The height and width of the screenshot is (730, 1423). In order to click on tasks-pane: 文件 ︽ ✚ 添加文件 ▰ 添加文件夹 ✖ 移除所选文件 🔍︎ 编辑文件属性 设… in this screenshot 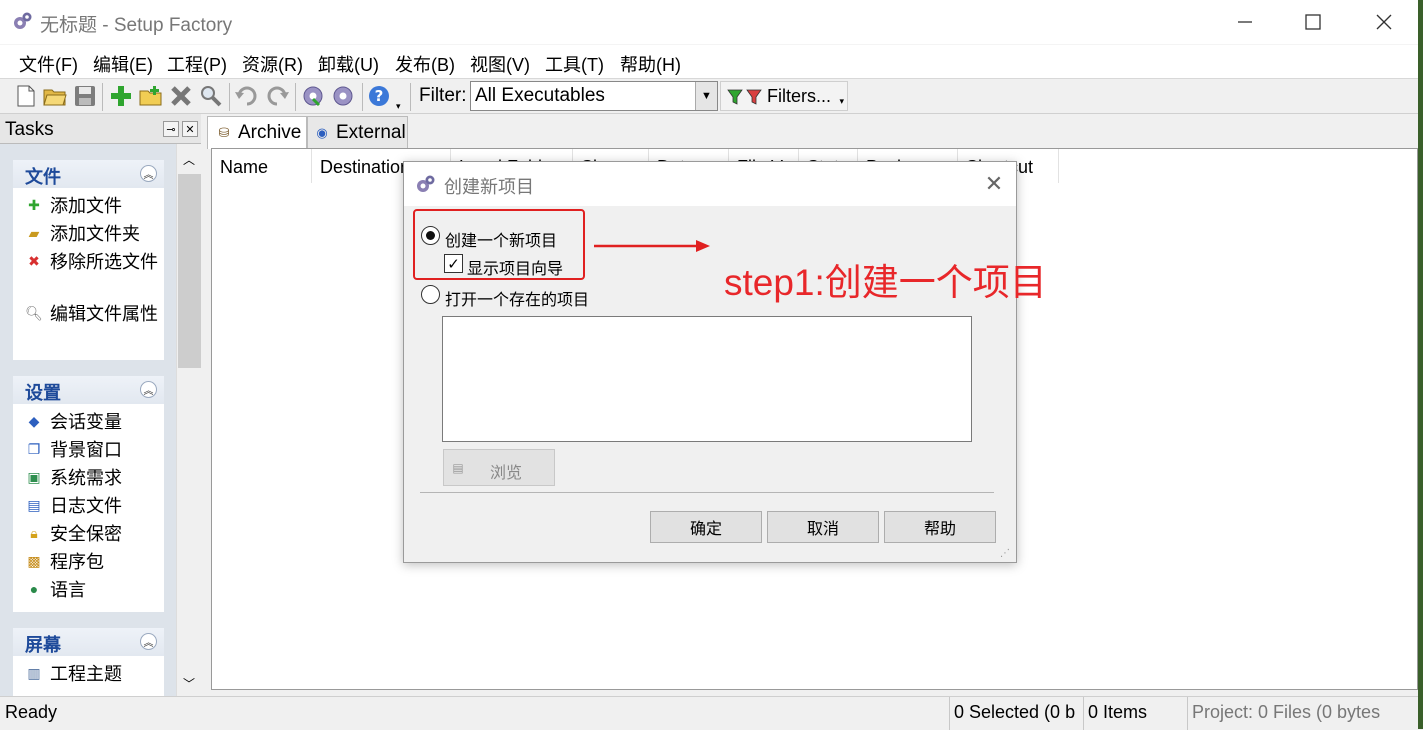, I will do `click(88, 420)`.